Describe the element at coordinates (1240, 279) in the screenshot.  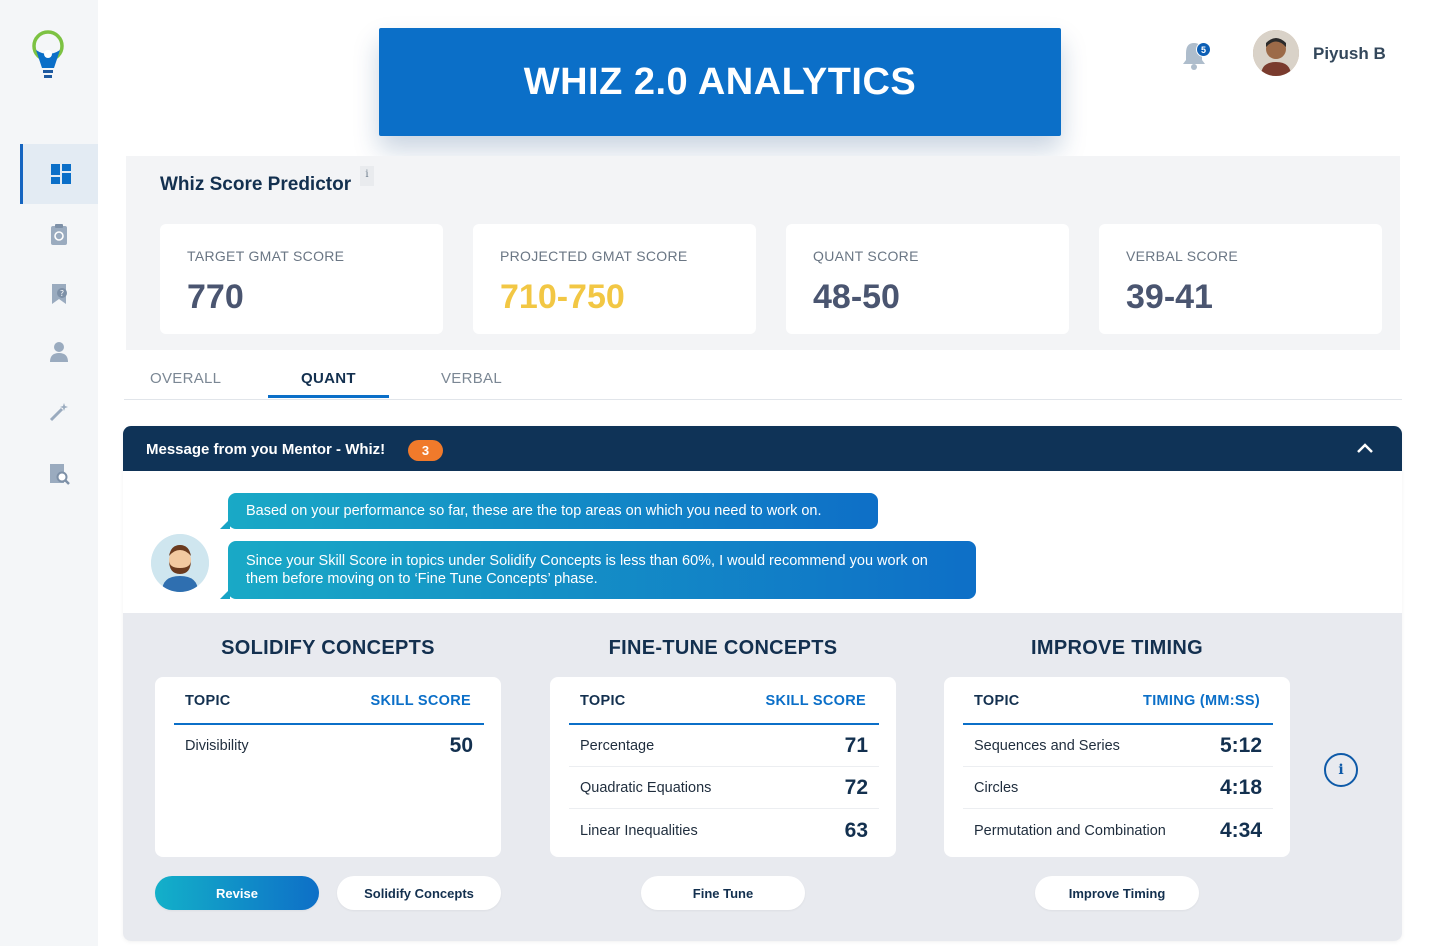
I see `score-card-verbal: VERBAL SCORE 39-41` at that location.